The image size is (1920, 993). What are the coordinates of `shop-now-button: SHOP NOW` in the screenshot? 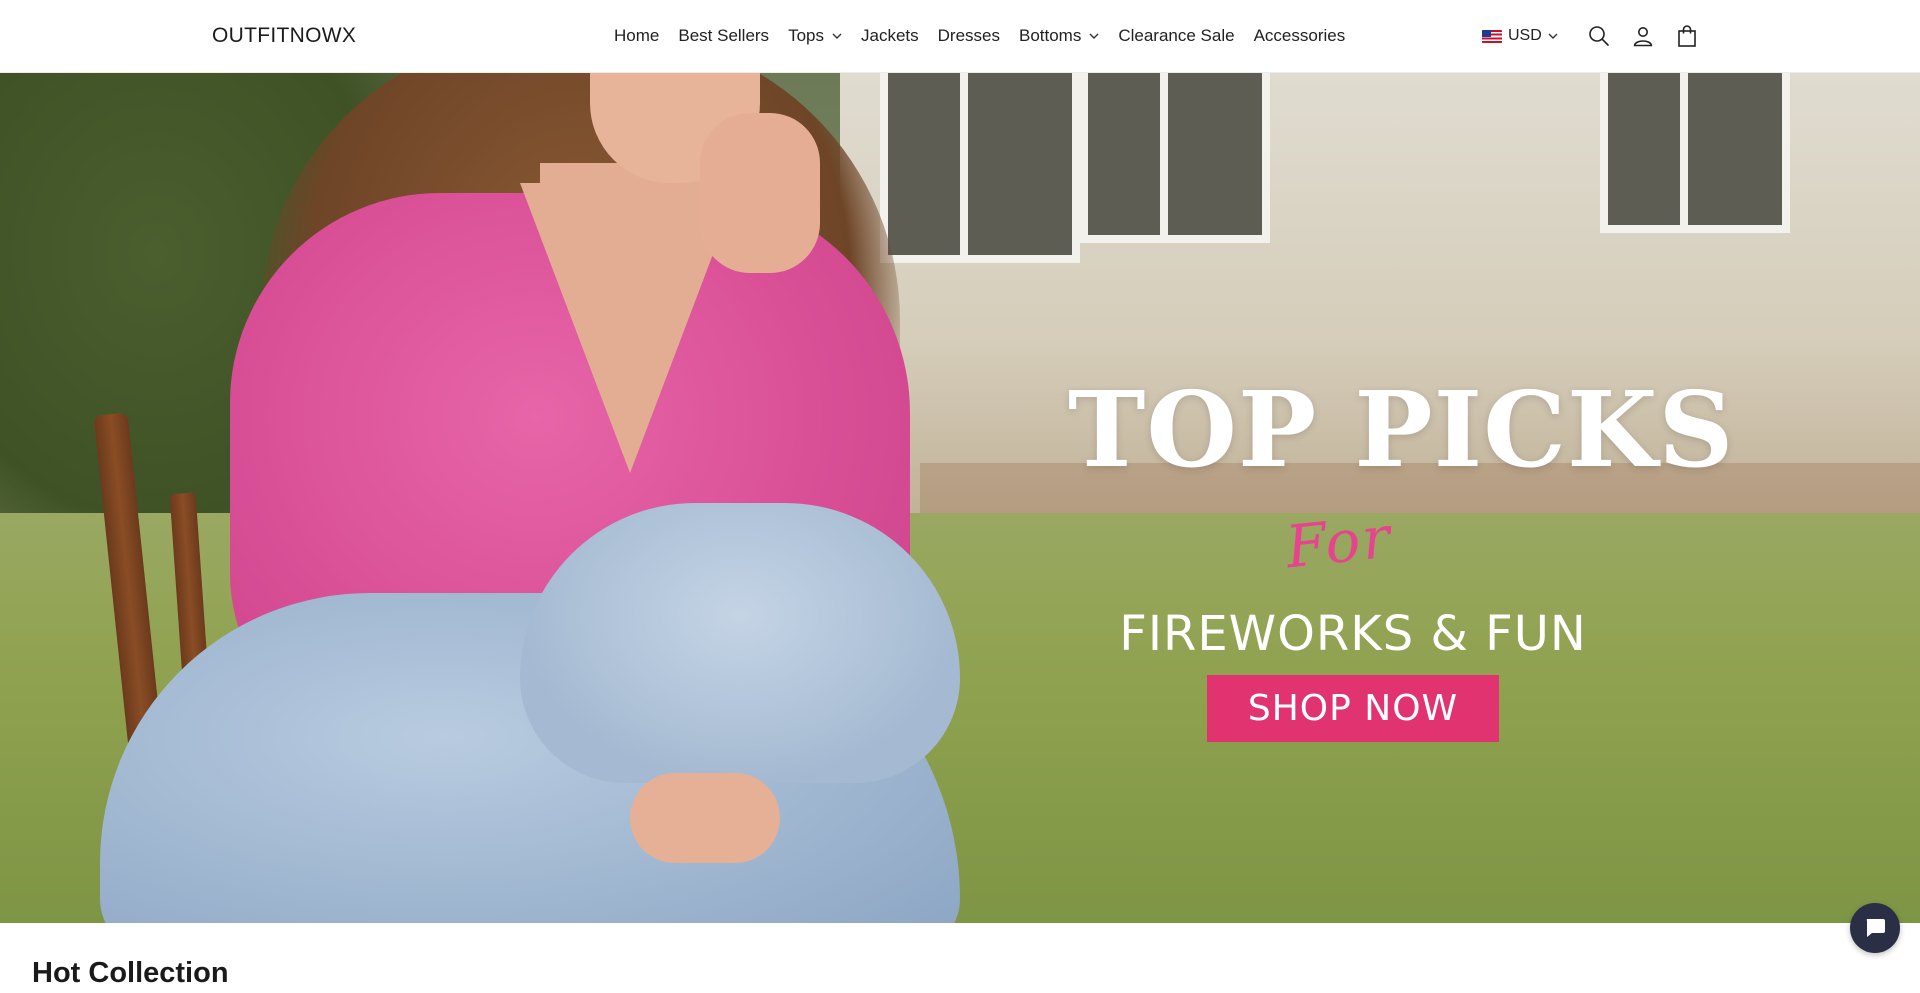 It's located at (1353, 708).